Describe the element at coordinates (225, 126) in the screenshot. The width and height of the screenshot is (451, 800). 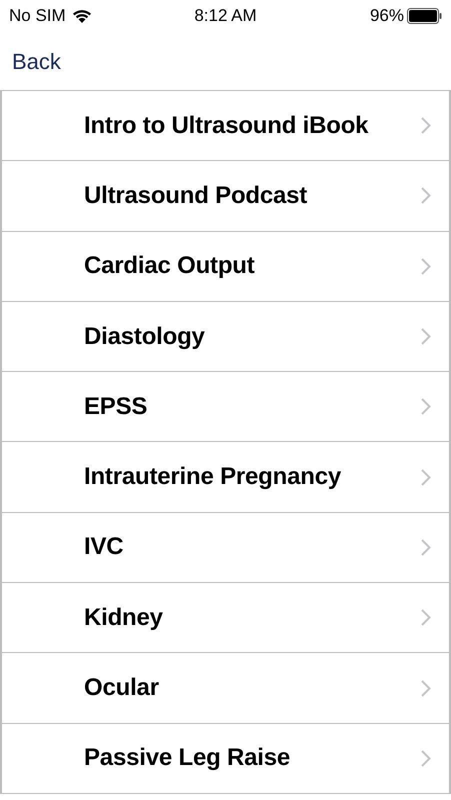
I see `list-item: Intro to Ultrasound iBook` at that location.